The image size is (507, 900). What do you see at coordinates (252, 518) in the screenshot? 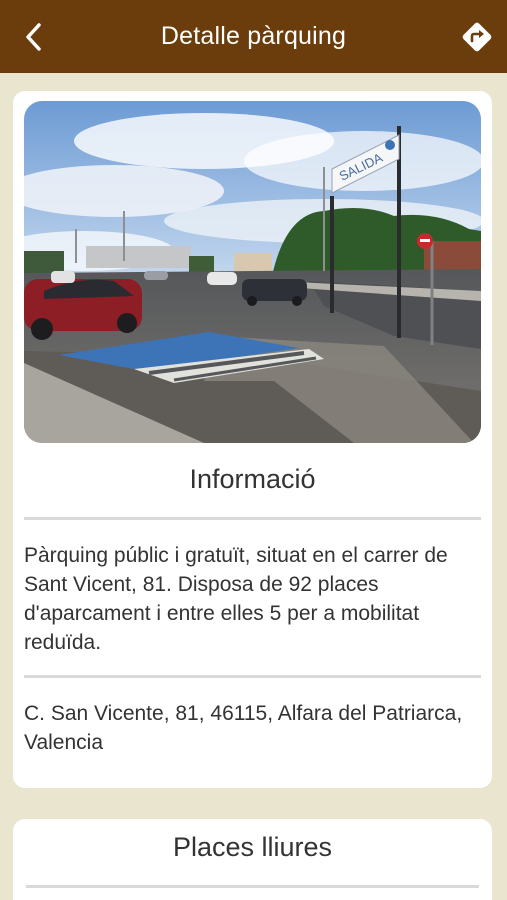
I see `info-divider` at bounding box center [252, 518].